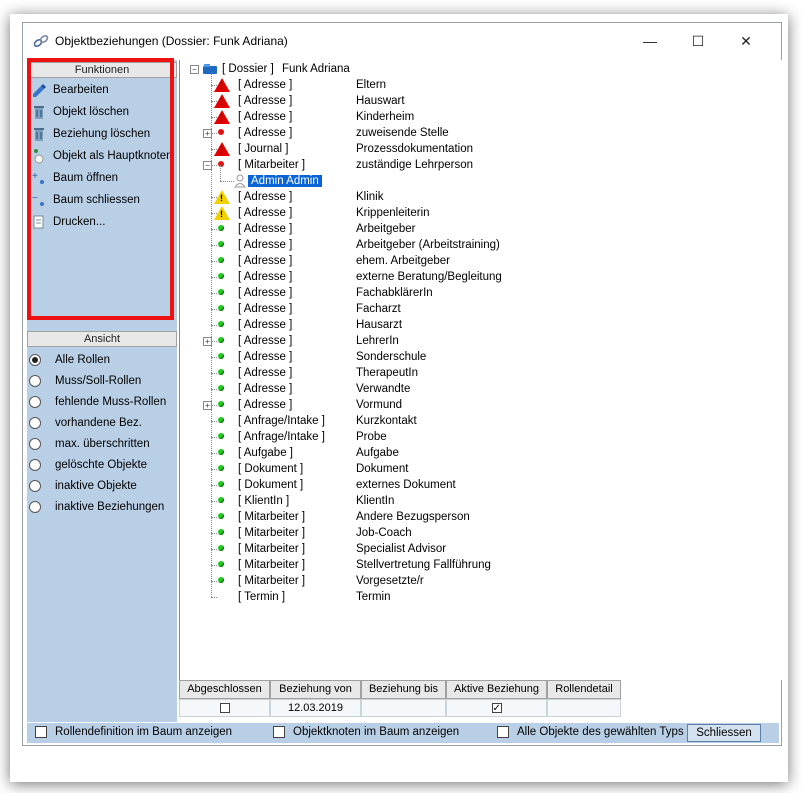 The image size is (802, 793). Describe the element at coordinates (470, 325) in the screenshot. I see `tree-node: [ Adresse ] Hausarzt` at that location.